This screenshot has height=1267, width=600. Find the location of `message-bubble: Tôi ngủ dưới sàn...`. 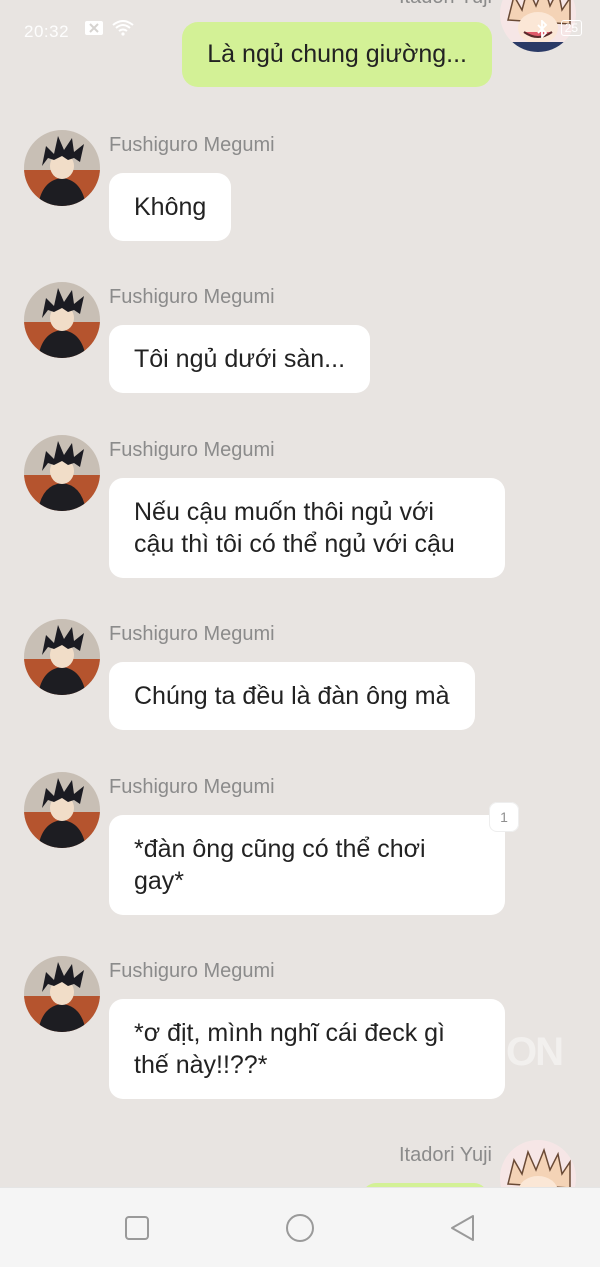

message-bubble: Tôi ngủ dưới sàn... is located at coordinates (240, 359).